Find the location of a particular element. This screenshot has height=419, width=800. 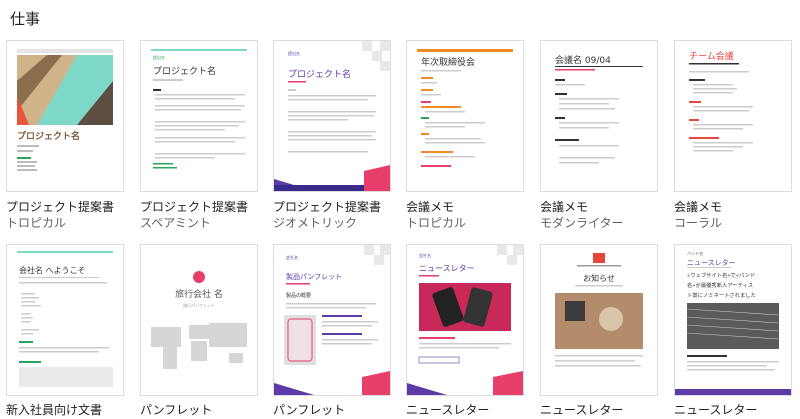

template-thumbnail: 年次取締役会 is located at coordinates (465, 116).